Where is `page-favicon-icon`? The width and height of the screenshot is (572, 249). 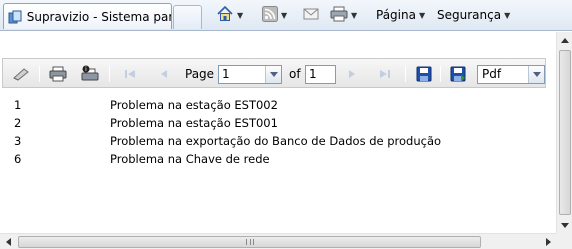 page-favicon-icon is located at coordinates (15, 17).